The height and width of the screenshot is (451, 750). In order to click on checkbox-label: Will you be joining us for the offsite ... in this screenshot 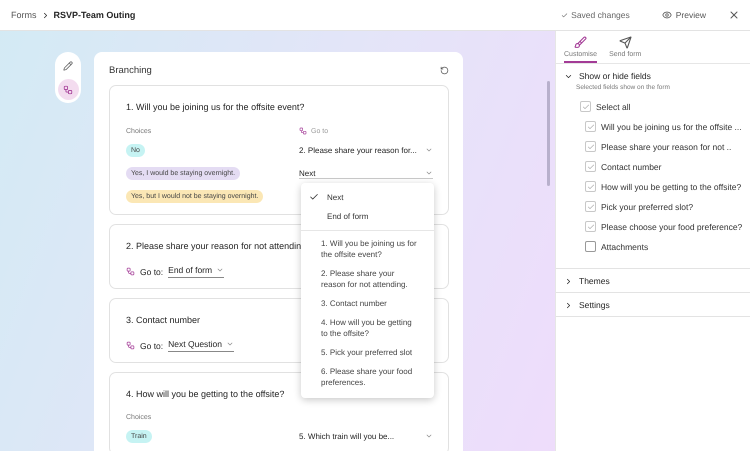, I will do `click(671, 127)`.